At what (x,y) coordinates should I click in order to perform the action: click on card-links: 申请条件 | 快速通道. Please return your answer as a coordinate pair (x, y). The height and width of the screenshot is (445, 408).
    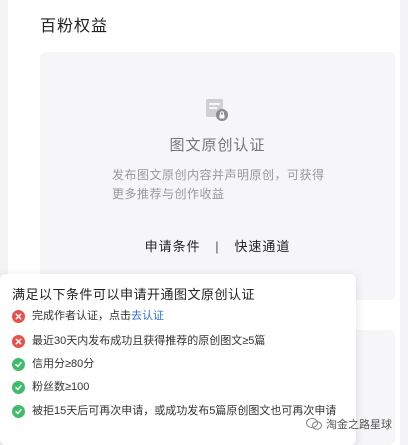
    Looking at the image, I should click on (217, 245).